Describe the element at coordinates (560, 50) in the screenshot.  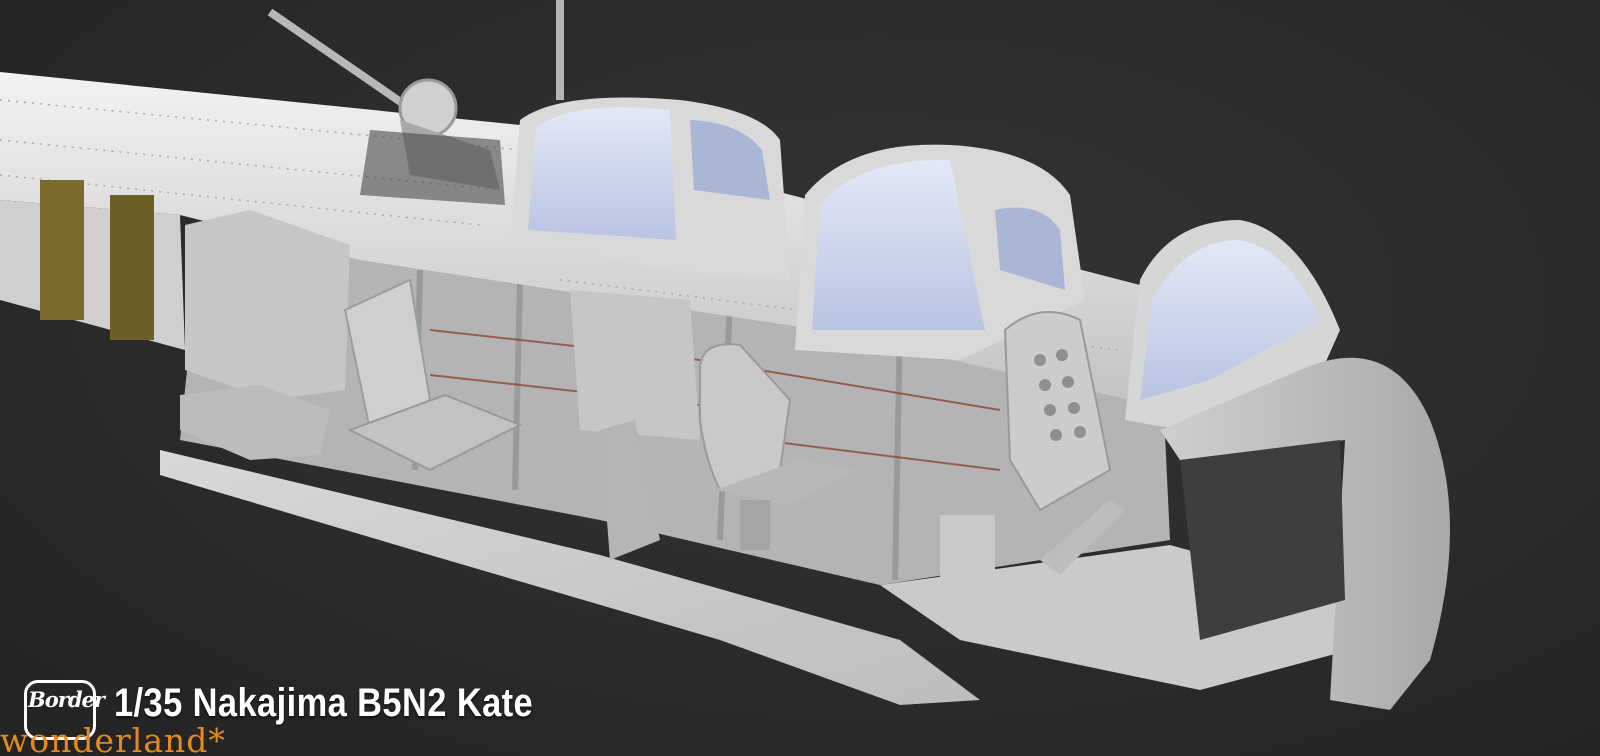
I see `antenna-mast` at that location.